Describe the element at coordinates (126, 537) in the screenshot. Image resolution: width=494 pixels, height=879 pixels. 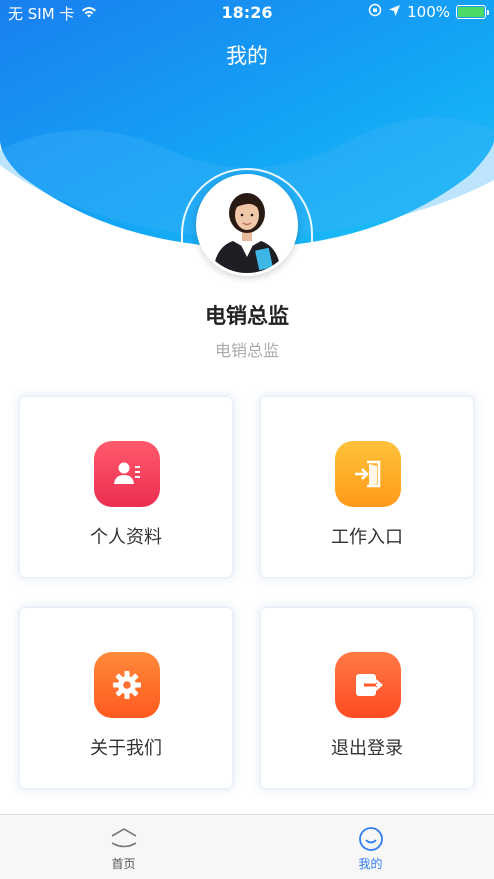
I see `menu-label-profile: 个人资料` at that location.